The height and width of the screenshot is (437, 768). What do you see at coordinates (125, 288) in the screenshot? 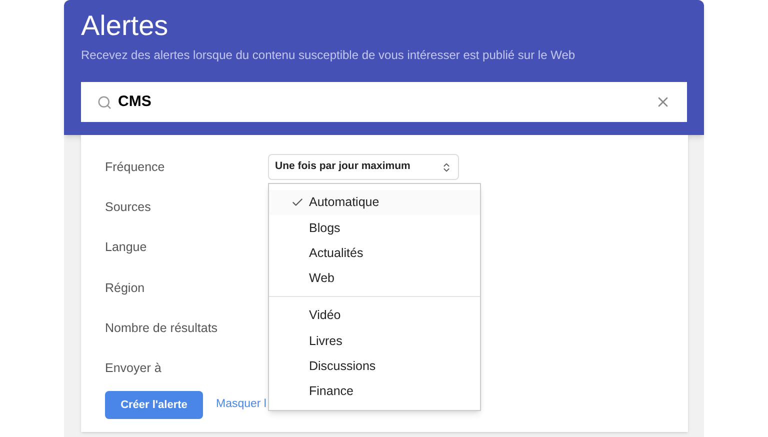
I see `field-label: Région` at bounding box center [125, 288].